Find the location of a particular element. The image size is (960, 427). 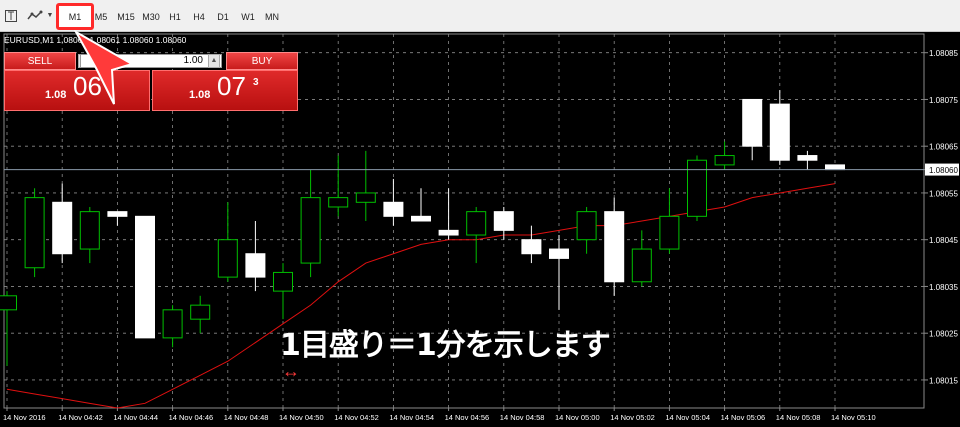

buy-price-box: 1.08 07 3 is located at coordinates (225, 90).